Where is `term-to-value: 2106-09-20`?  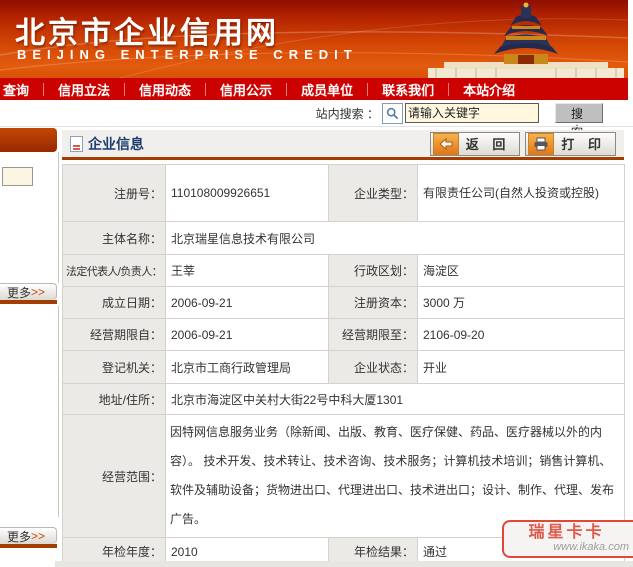
term-to-value: 2106-09-20 is located at coordinates (521, 334).